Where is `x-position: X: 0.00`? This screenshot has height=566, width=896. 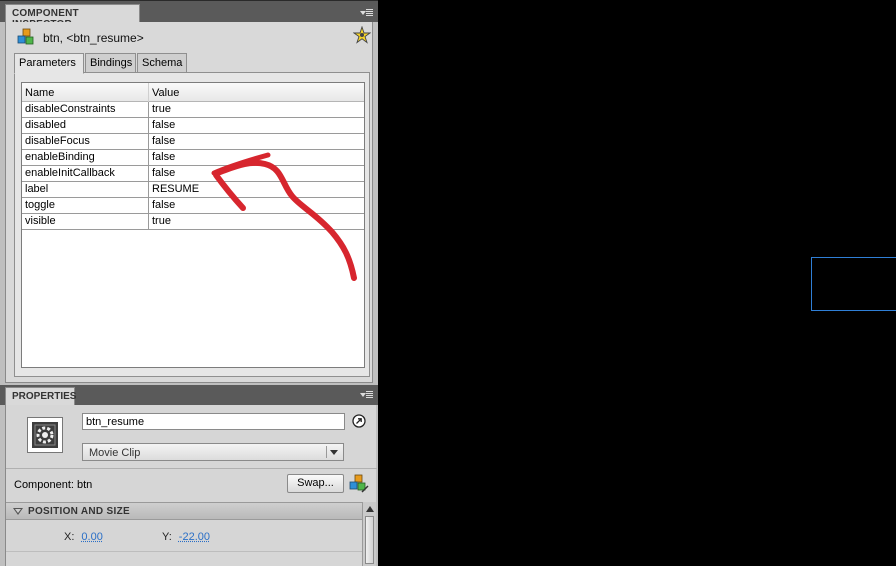
x-position: X: 0.00 is located at coordinates (83, 537).